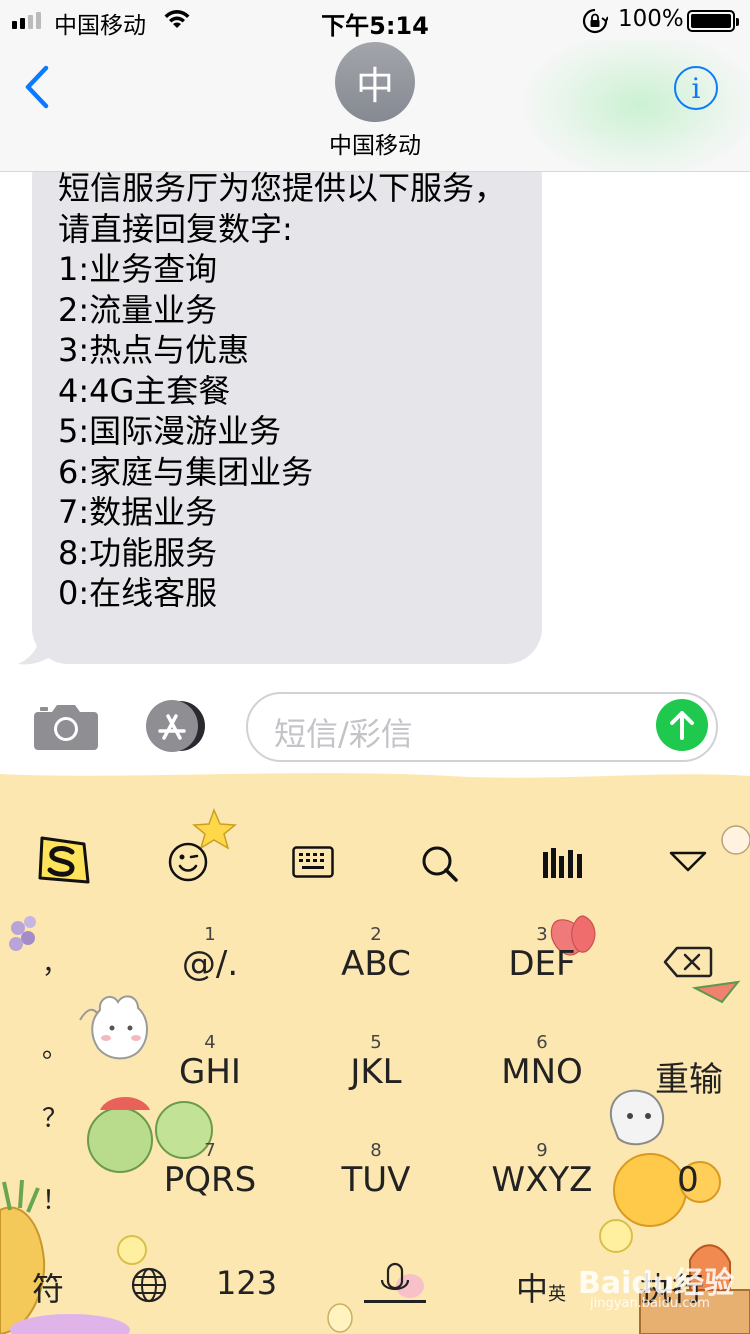  I want to click on key-2: ABC, so click(376, 964).